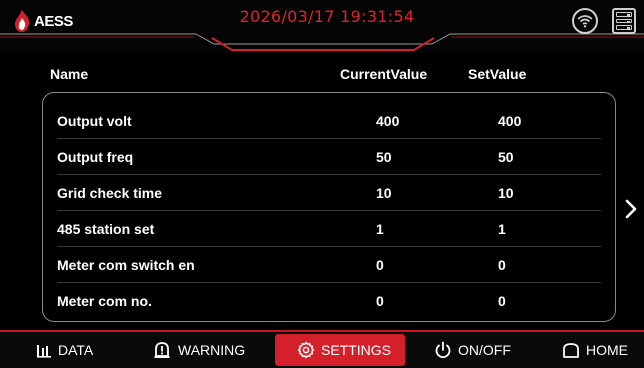 This screenshot has width=644, height=368. I want to click on logo-text: AESS, so click(53, 21).